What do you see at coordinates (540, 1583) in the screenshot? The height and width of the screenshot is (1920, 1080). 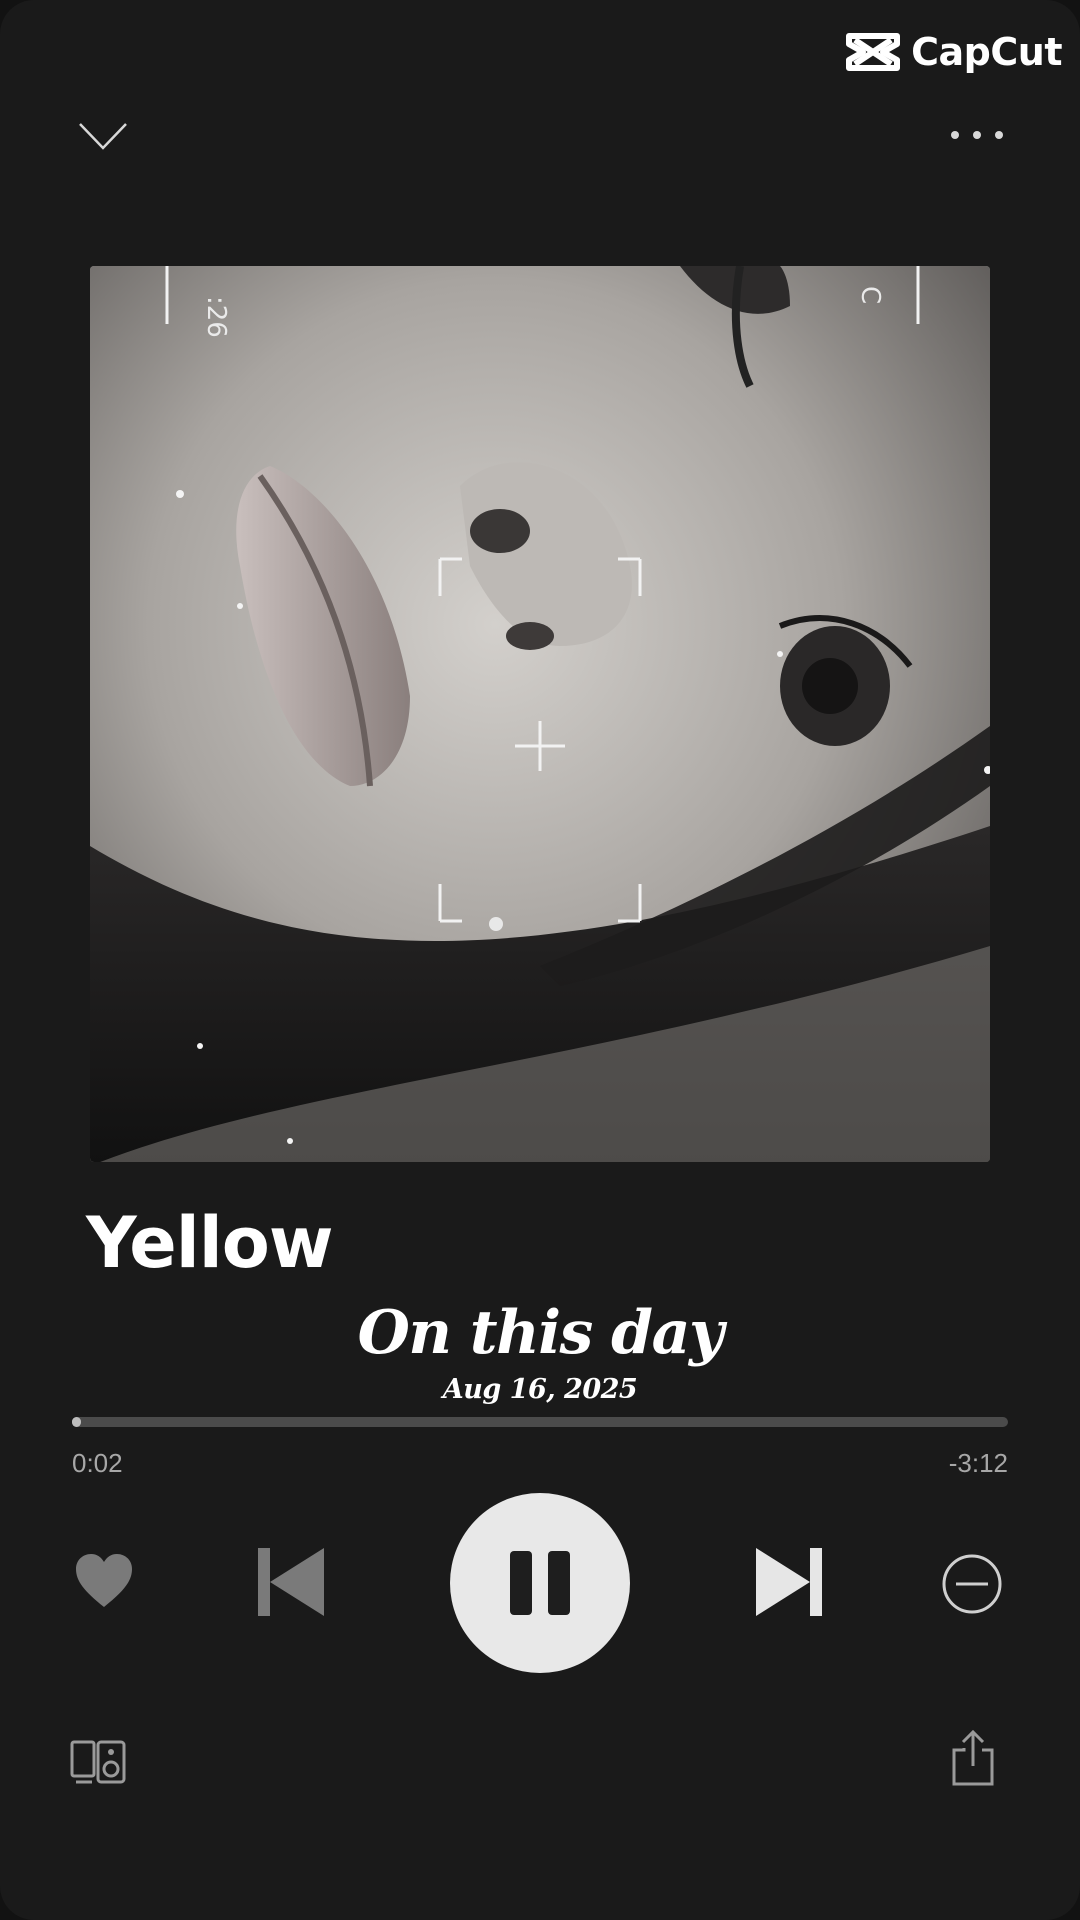 I see `pause-button` at bounding box center [540, 1583].